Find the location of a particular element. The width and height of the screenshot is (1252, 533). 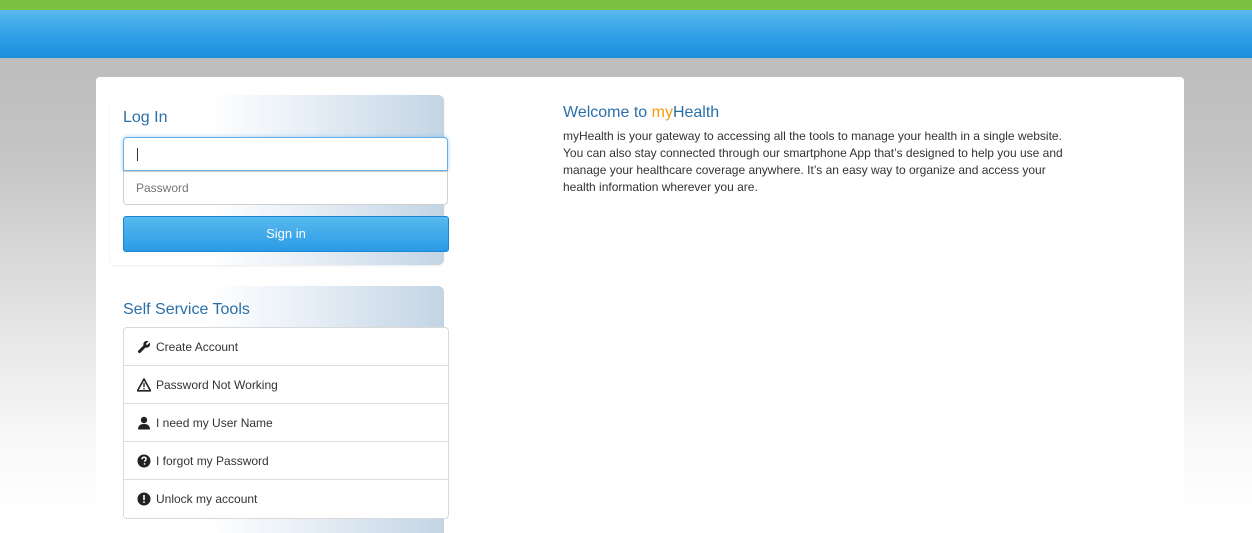

user-icon is located at coordinates (144, 423).